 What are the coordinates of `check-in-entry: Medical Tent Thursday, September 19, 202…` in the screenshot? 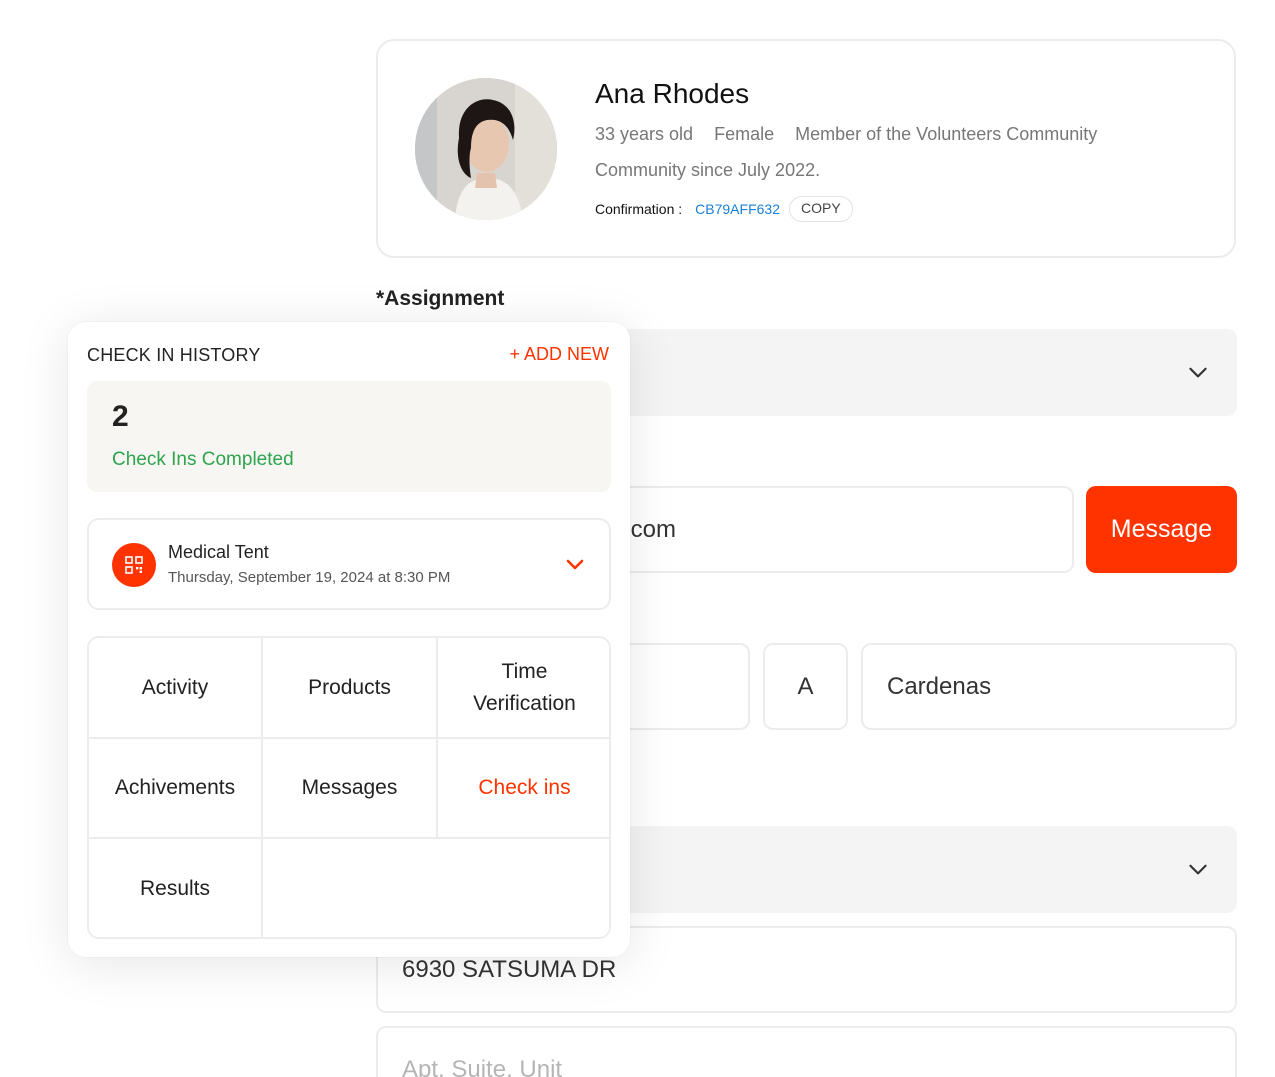 It's located at (349, 564).